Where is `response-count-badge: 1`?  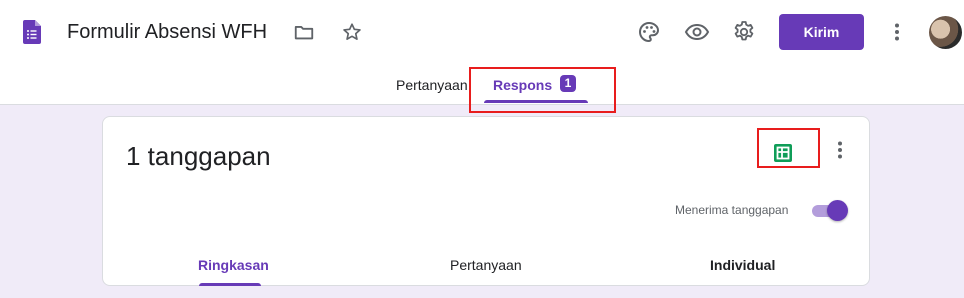
response-count-badge: 1 is located at coordinates (568, 83).